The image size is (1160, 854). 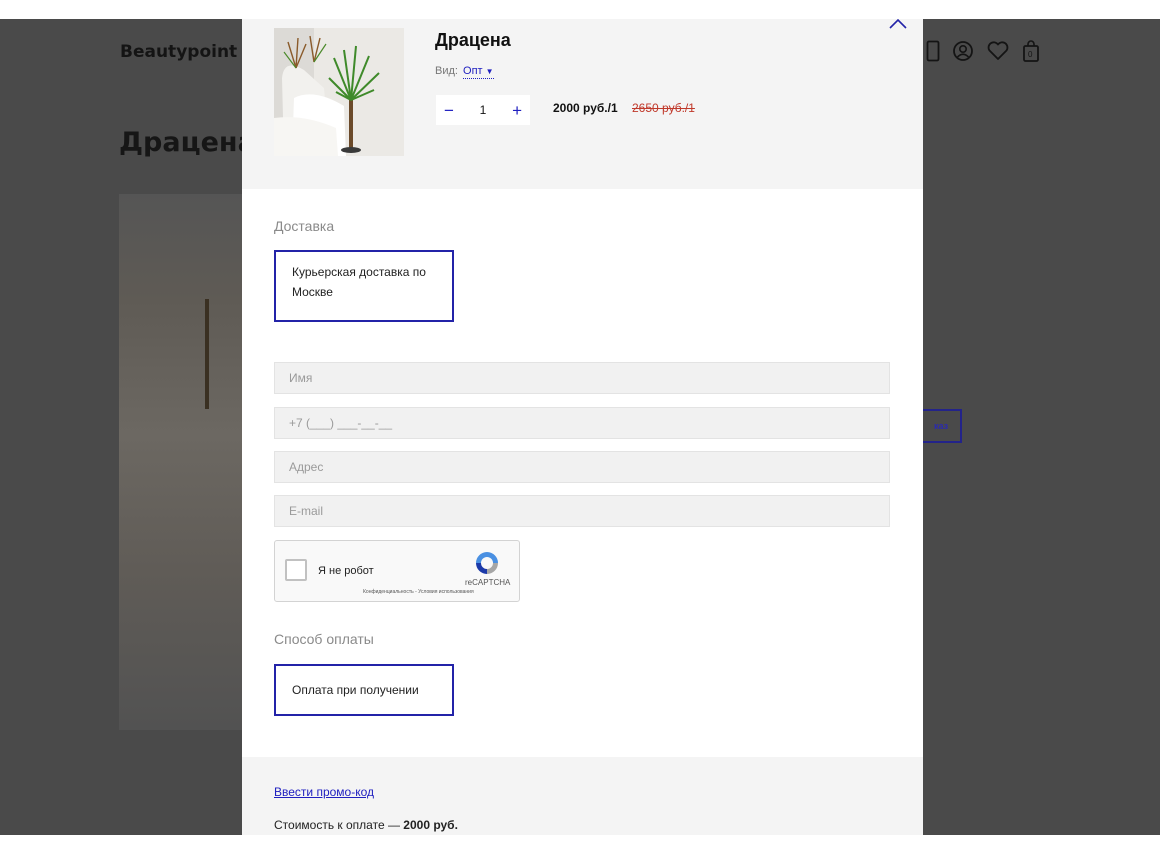 I want to click on background-order-button: каз, so click(x=941, y=426).